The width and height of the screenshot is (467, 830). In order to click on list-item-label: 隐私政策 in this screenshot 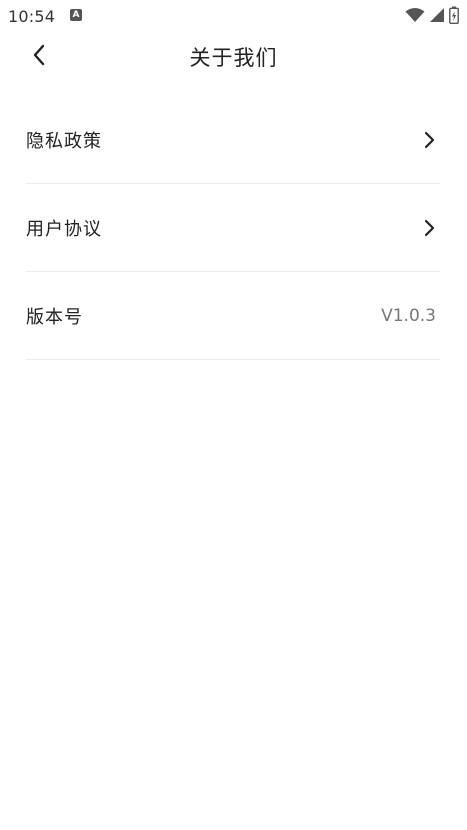, I will do `click(64, 141)`.